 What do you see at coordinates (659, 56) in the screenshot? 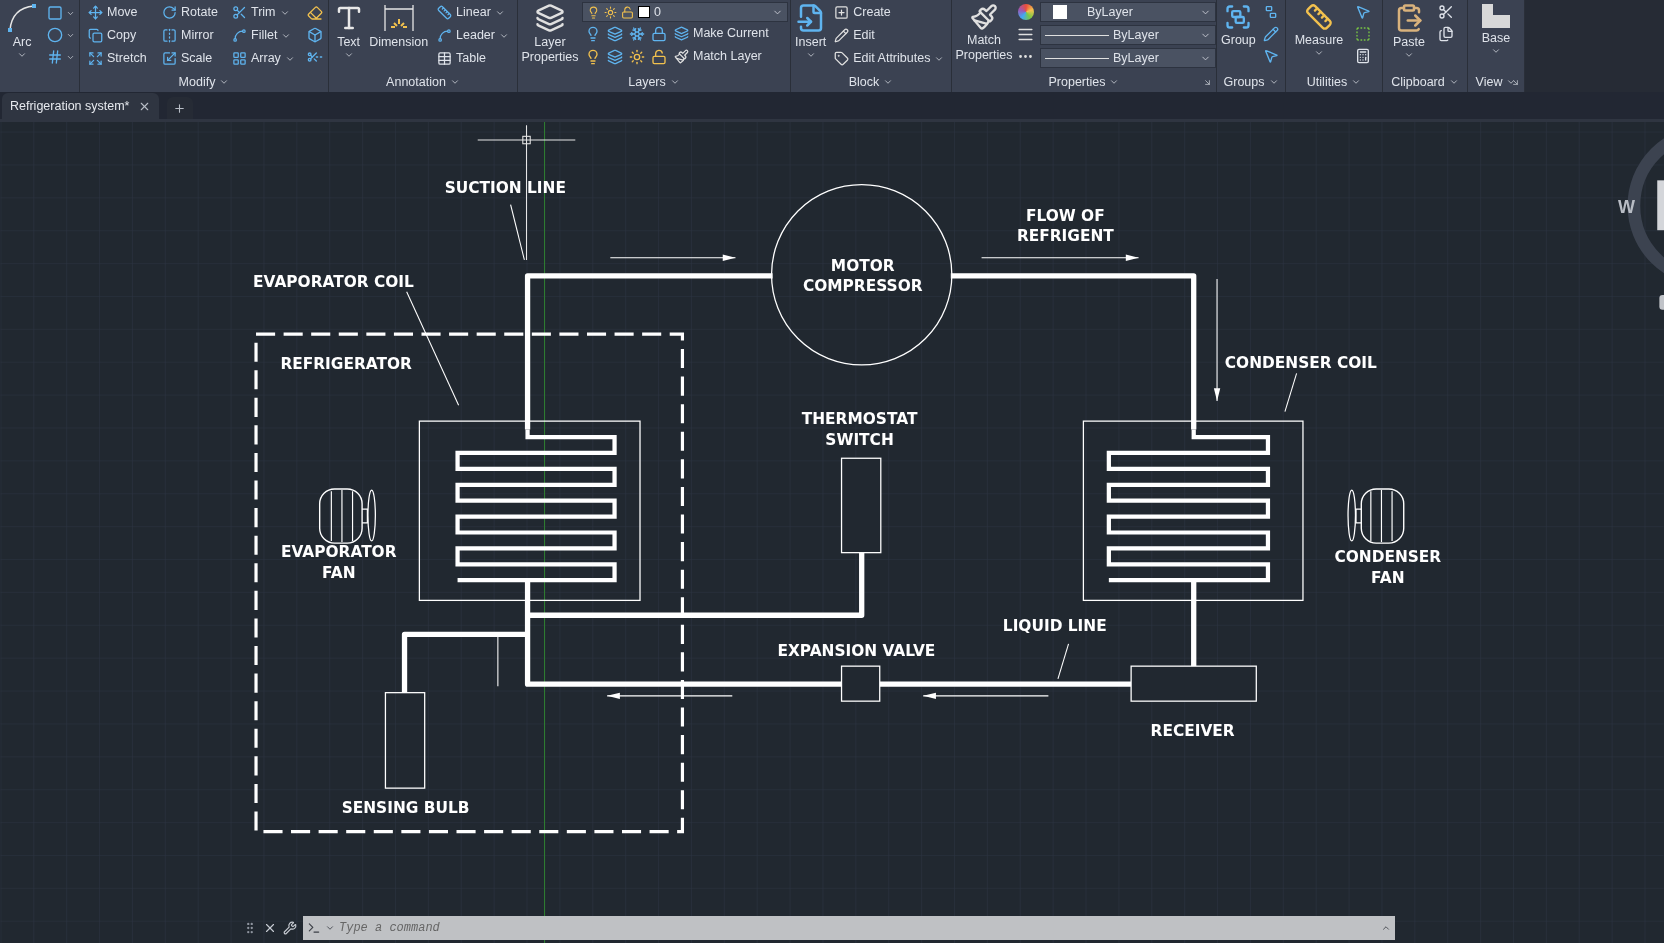
I see `layer-unlock-icon` at bounding box center [659, 56].